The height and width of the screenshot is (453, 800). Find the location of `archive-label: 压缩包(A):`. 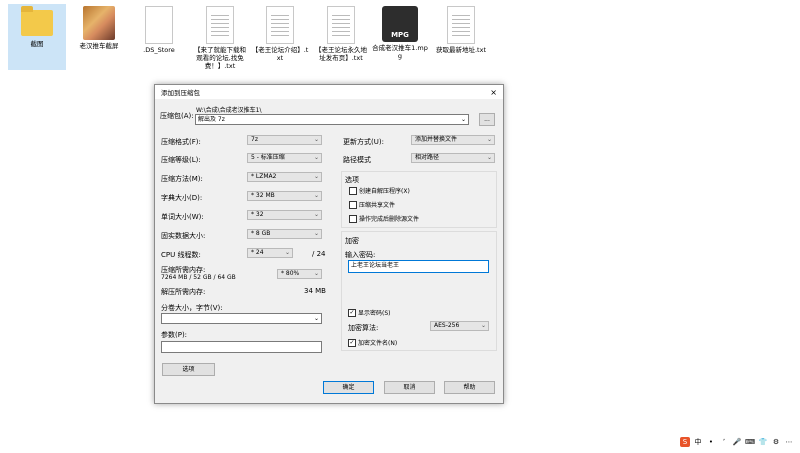

archive-label: 压缩包(A): is located at coordinates (177, 116).